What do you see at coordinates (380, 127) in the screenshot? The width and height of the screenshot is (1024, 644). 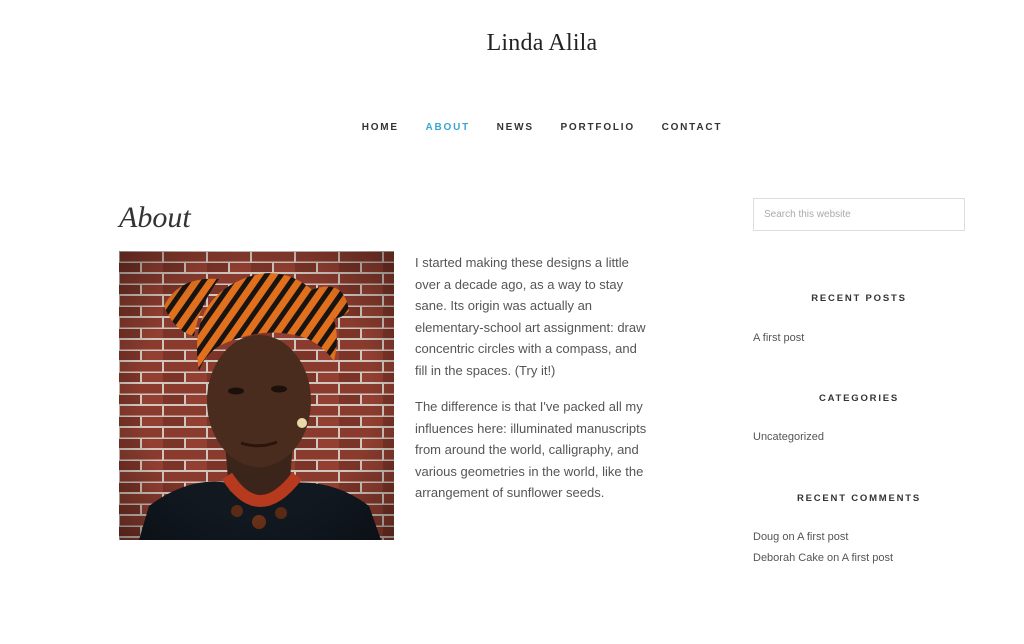 I see `nav-item-home: HOME` at bounding box center [380, 127].